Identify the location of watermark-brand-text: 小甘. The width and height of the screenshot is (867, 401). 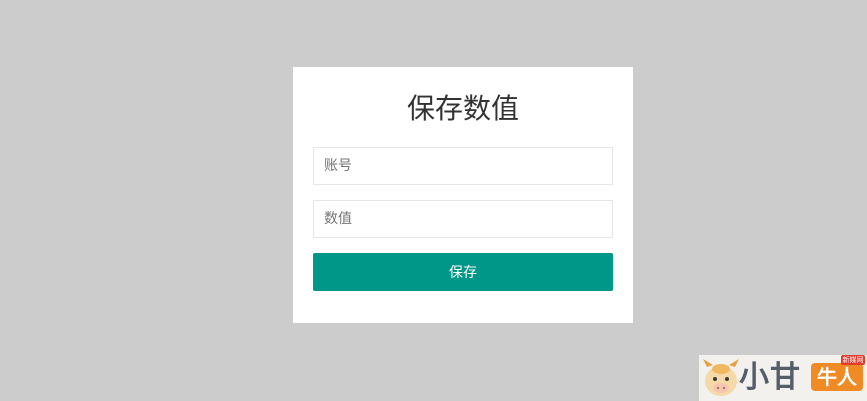
(770, 377).